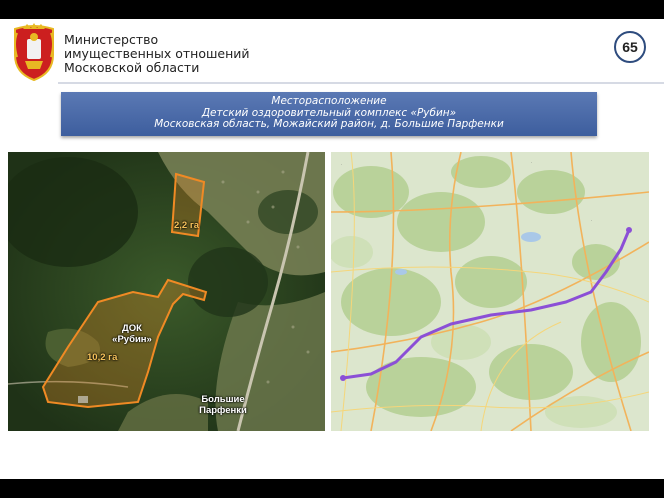 The image size is (664, 498). Describe the element at coordinates (132, 67) in the screenshot. I see `ministry-line-3: Московской области` at that location.